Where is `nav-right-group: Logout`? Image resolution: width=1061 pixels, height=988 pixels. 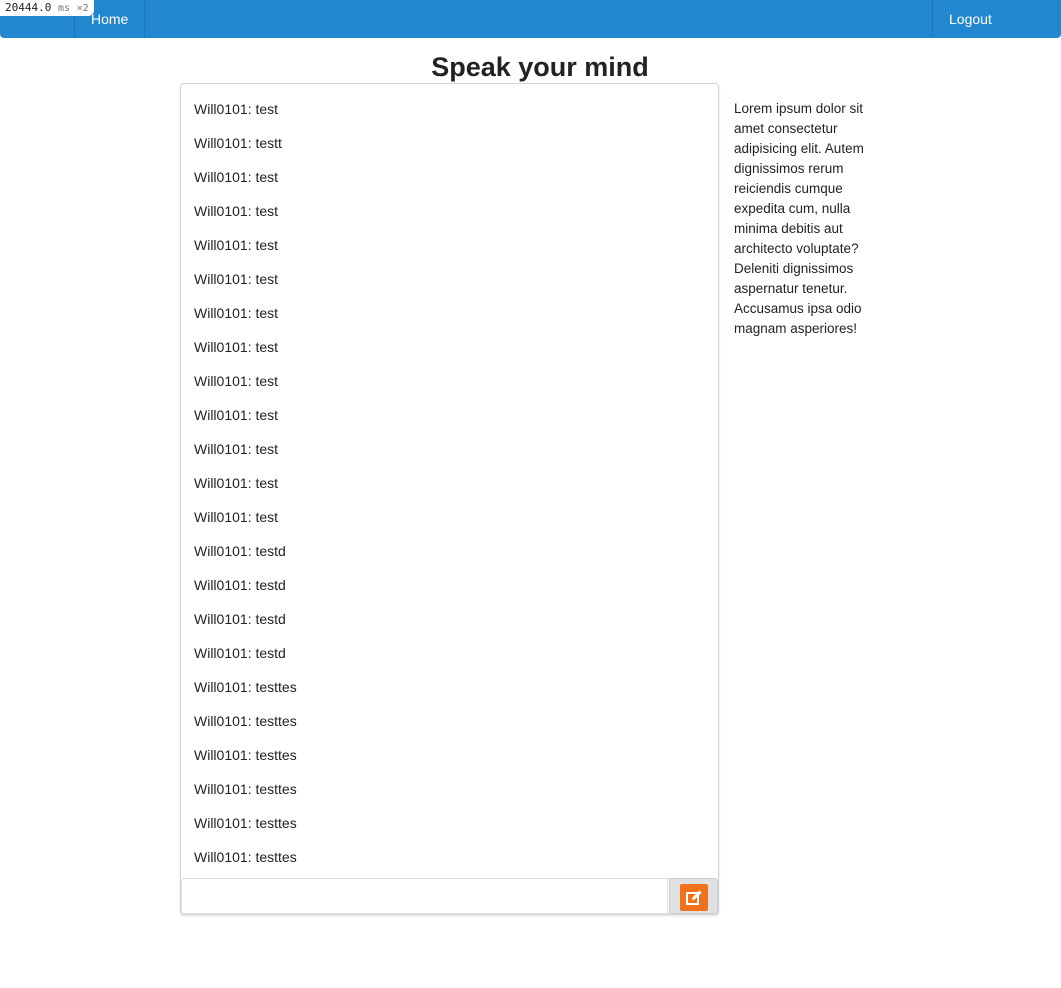 nav-right-group: Logout is located at coordinates (996, 19).